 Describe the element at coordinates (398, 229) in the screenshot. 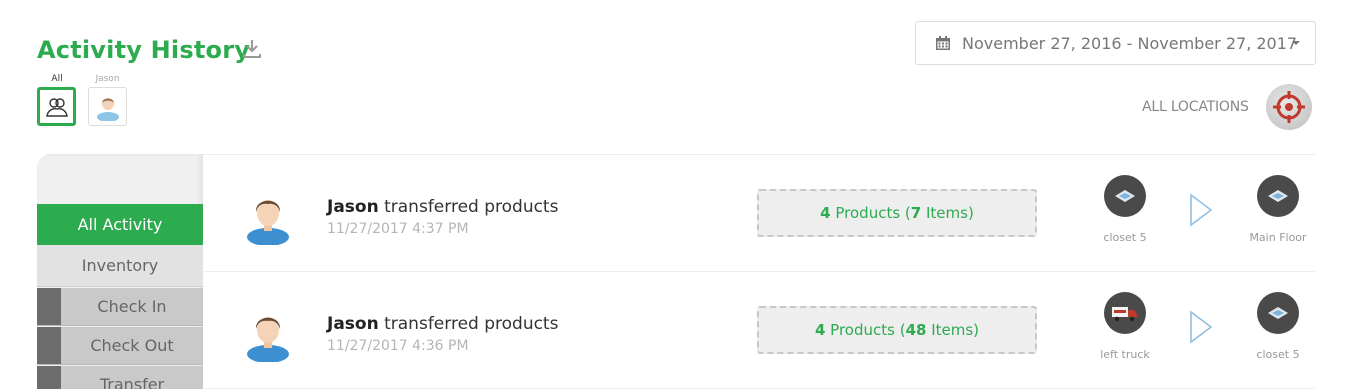

I see `activity-timestamp: 11/27/2017 4:37 PM` at that location.